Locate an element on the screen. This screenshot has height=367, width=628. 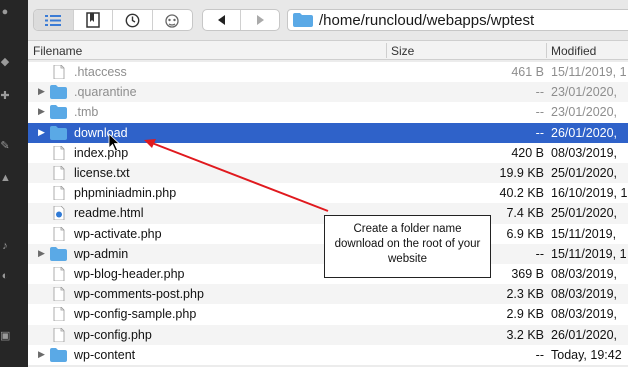
file-name: wp-activate.php is located at coordinates (118, 233).